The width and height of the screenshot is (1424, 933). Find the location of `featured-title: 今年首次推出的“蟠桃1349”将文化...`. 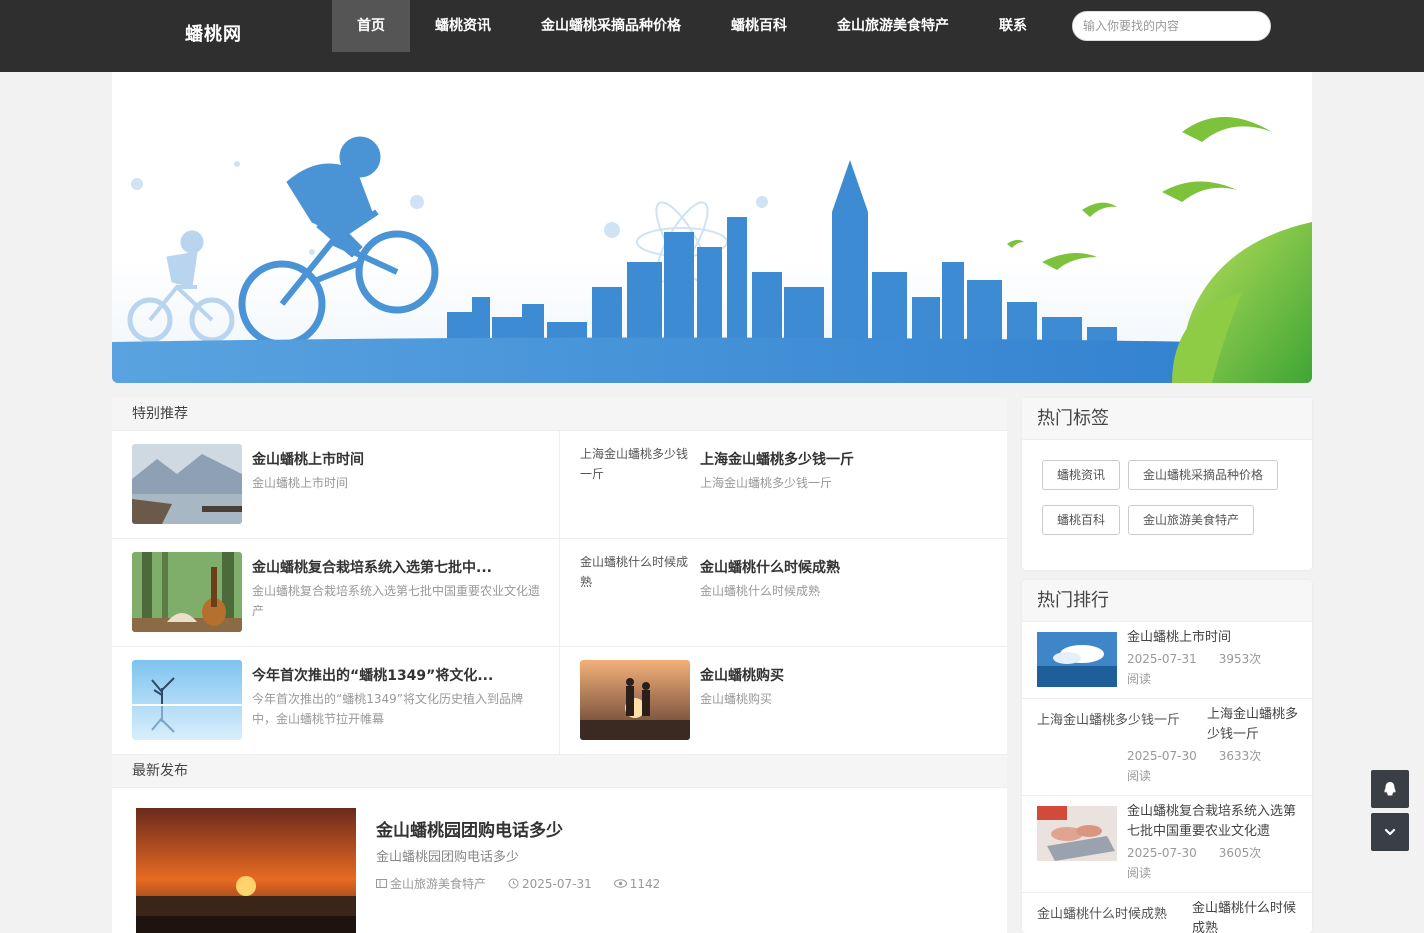

featured-title: 今年首次推出的“蟠桃1349”将文化... is located at coordinates (397, 675).